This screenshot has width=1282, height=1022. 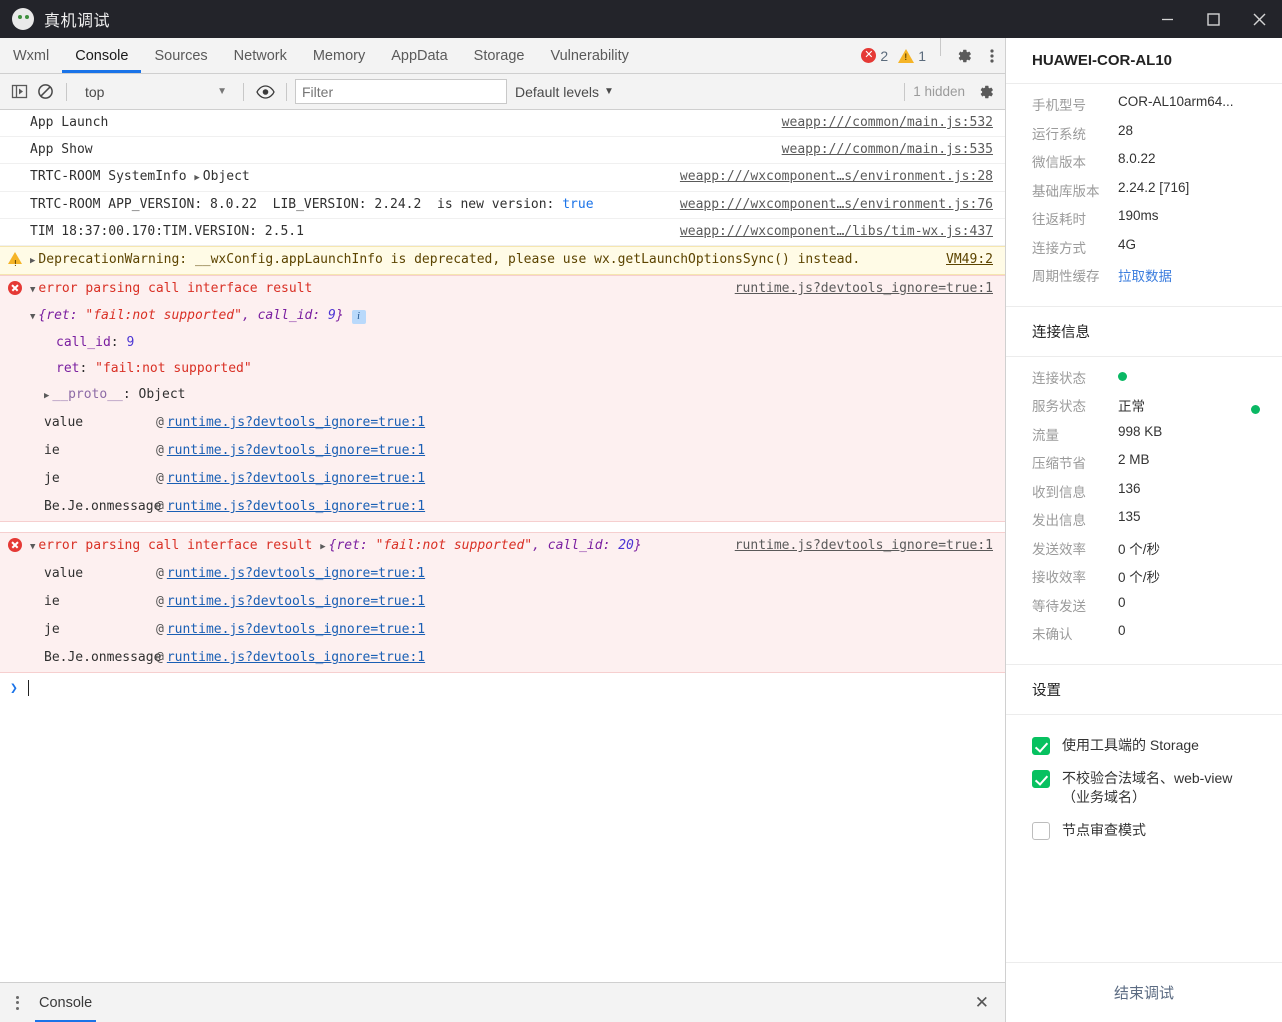 I want to click on tab-console: Console, so click(x=102, y=55).